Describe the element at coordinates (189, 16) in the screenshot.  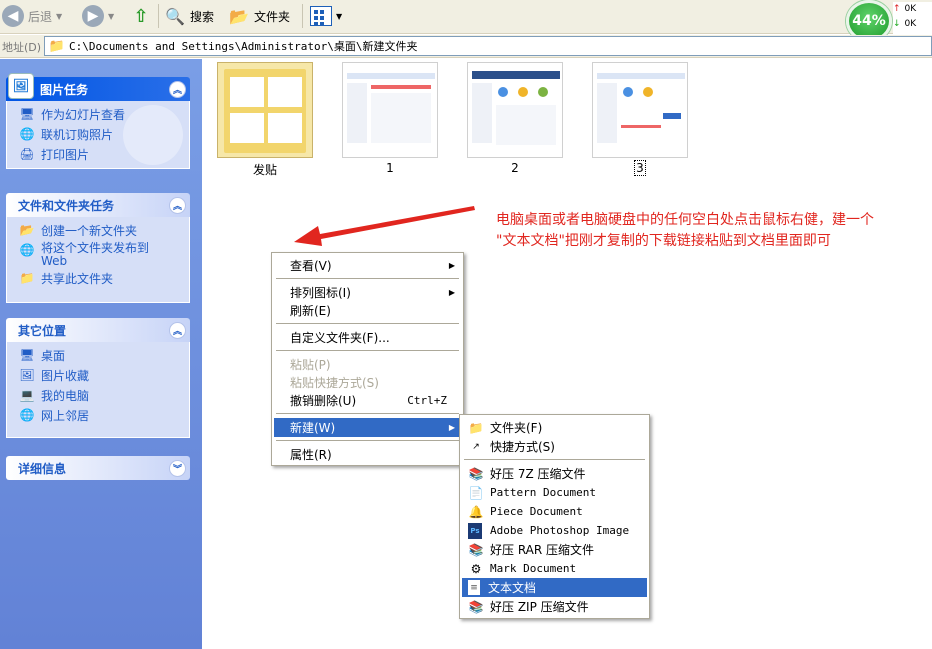
I see `search-button: 🔍 搜索` at that location.